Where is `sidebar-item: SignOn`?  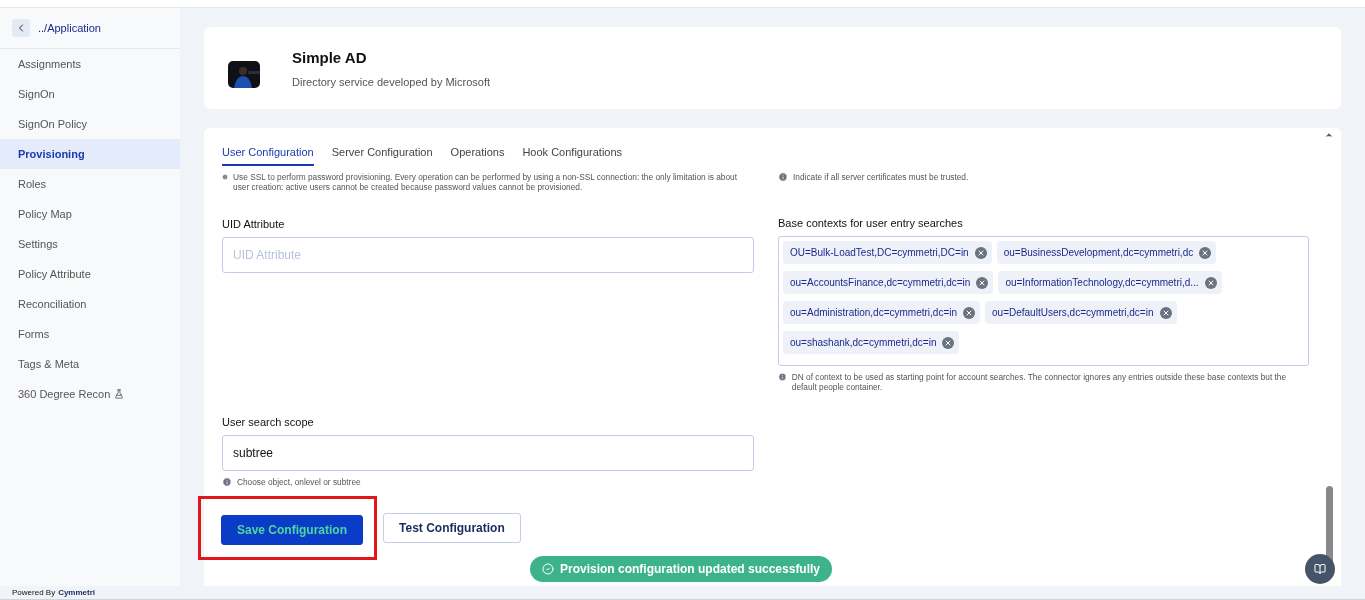
sidebar-item: SignOn is located at coordinates (90, 94).